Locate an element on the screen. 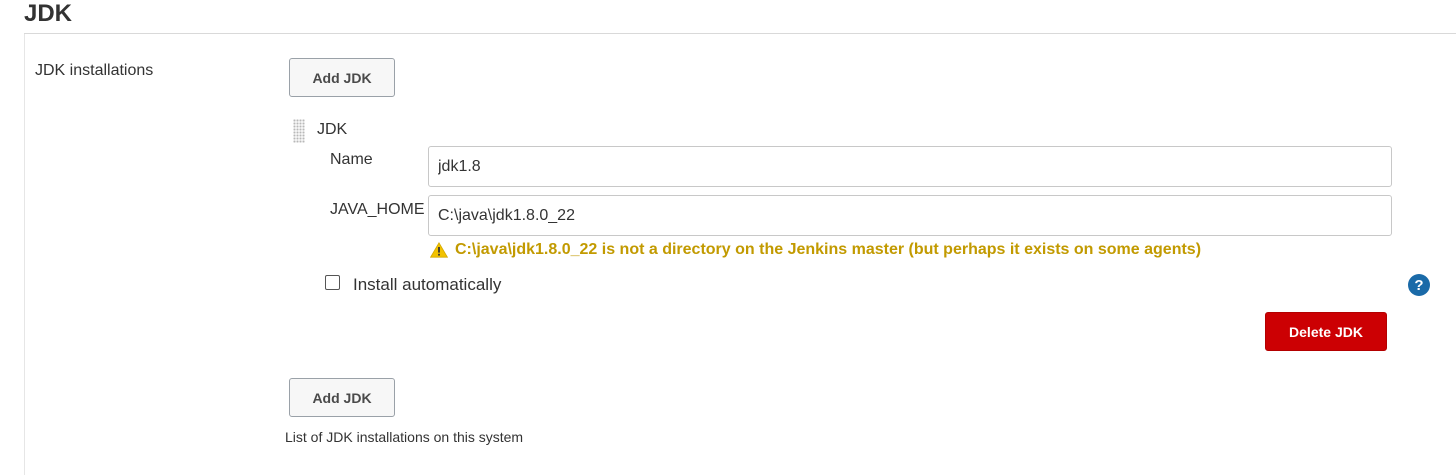 The width and height of the screenshot is (1456, 475). add-jdk-button-bottom: Add JDK is located at coordinates (342, 397).